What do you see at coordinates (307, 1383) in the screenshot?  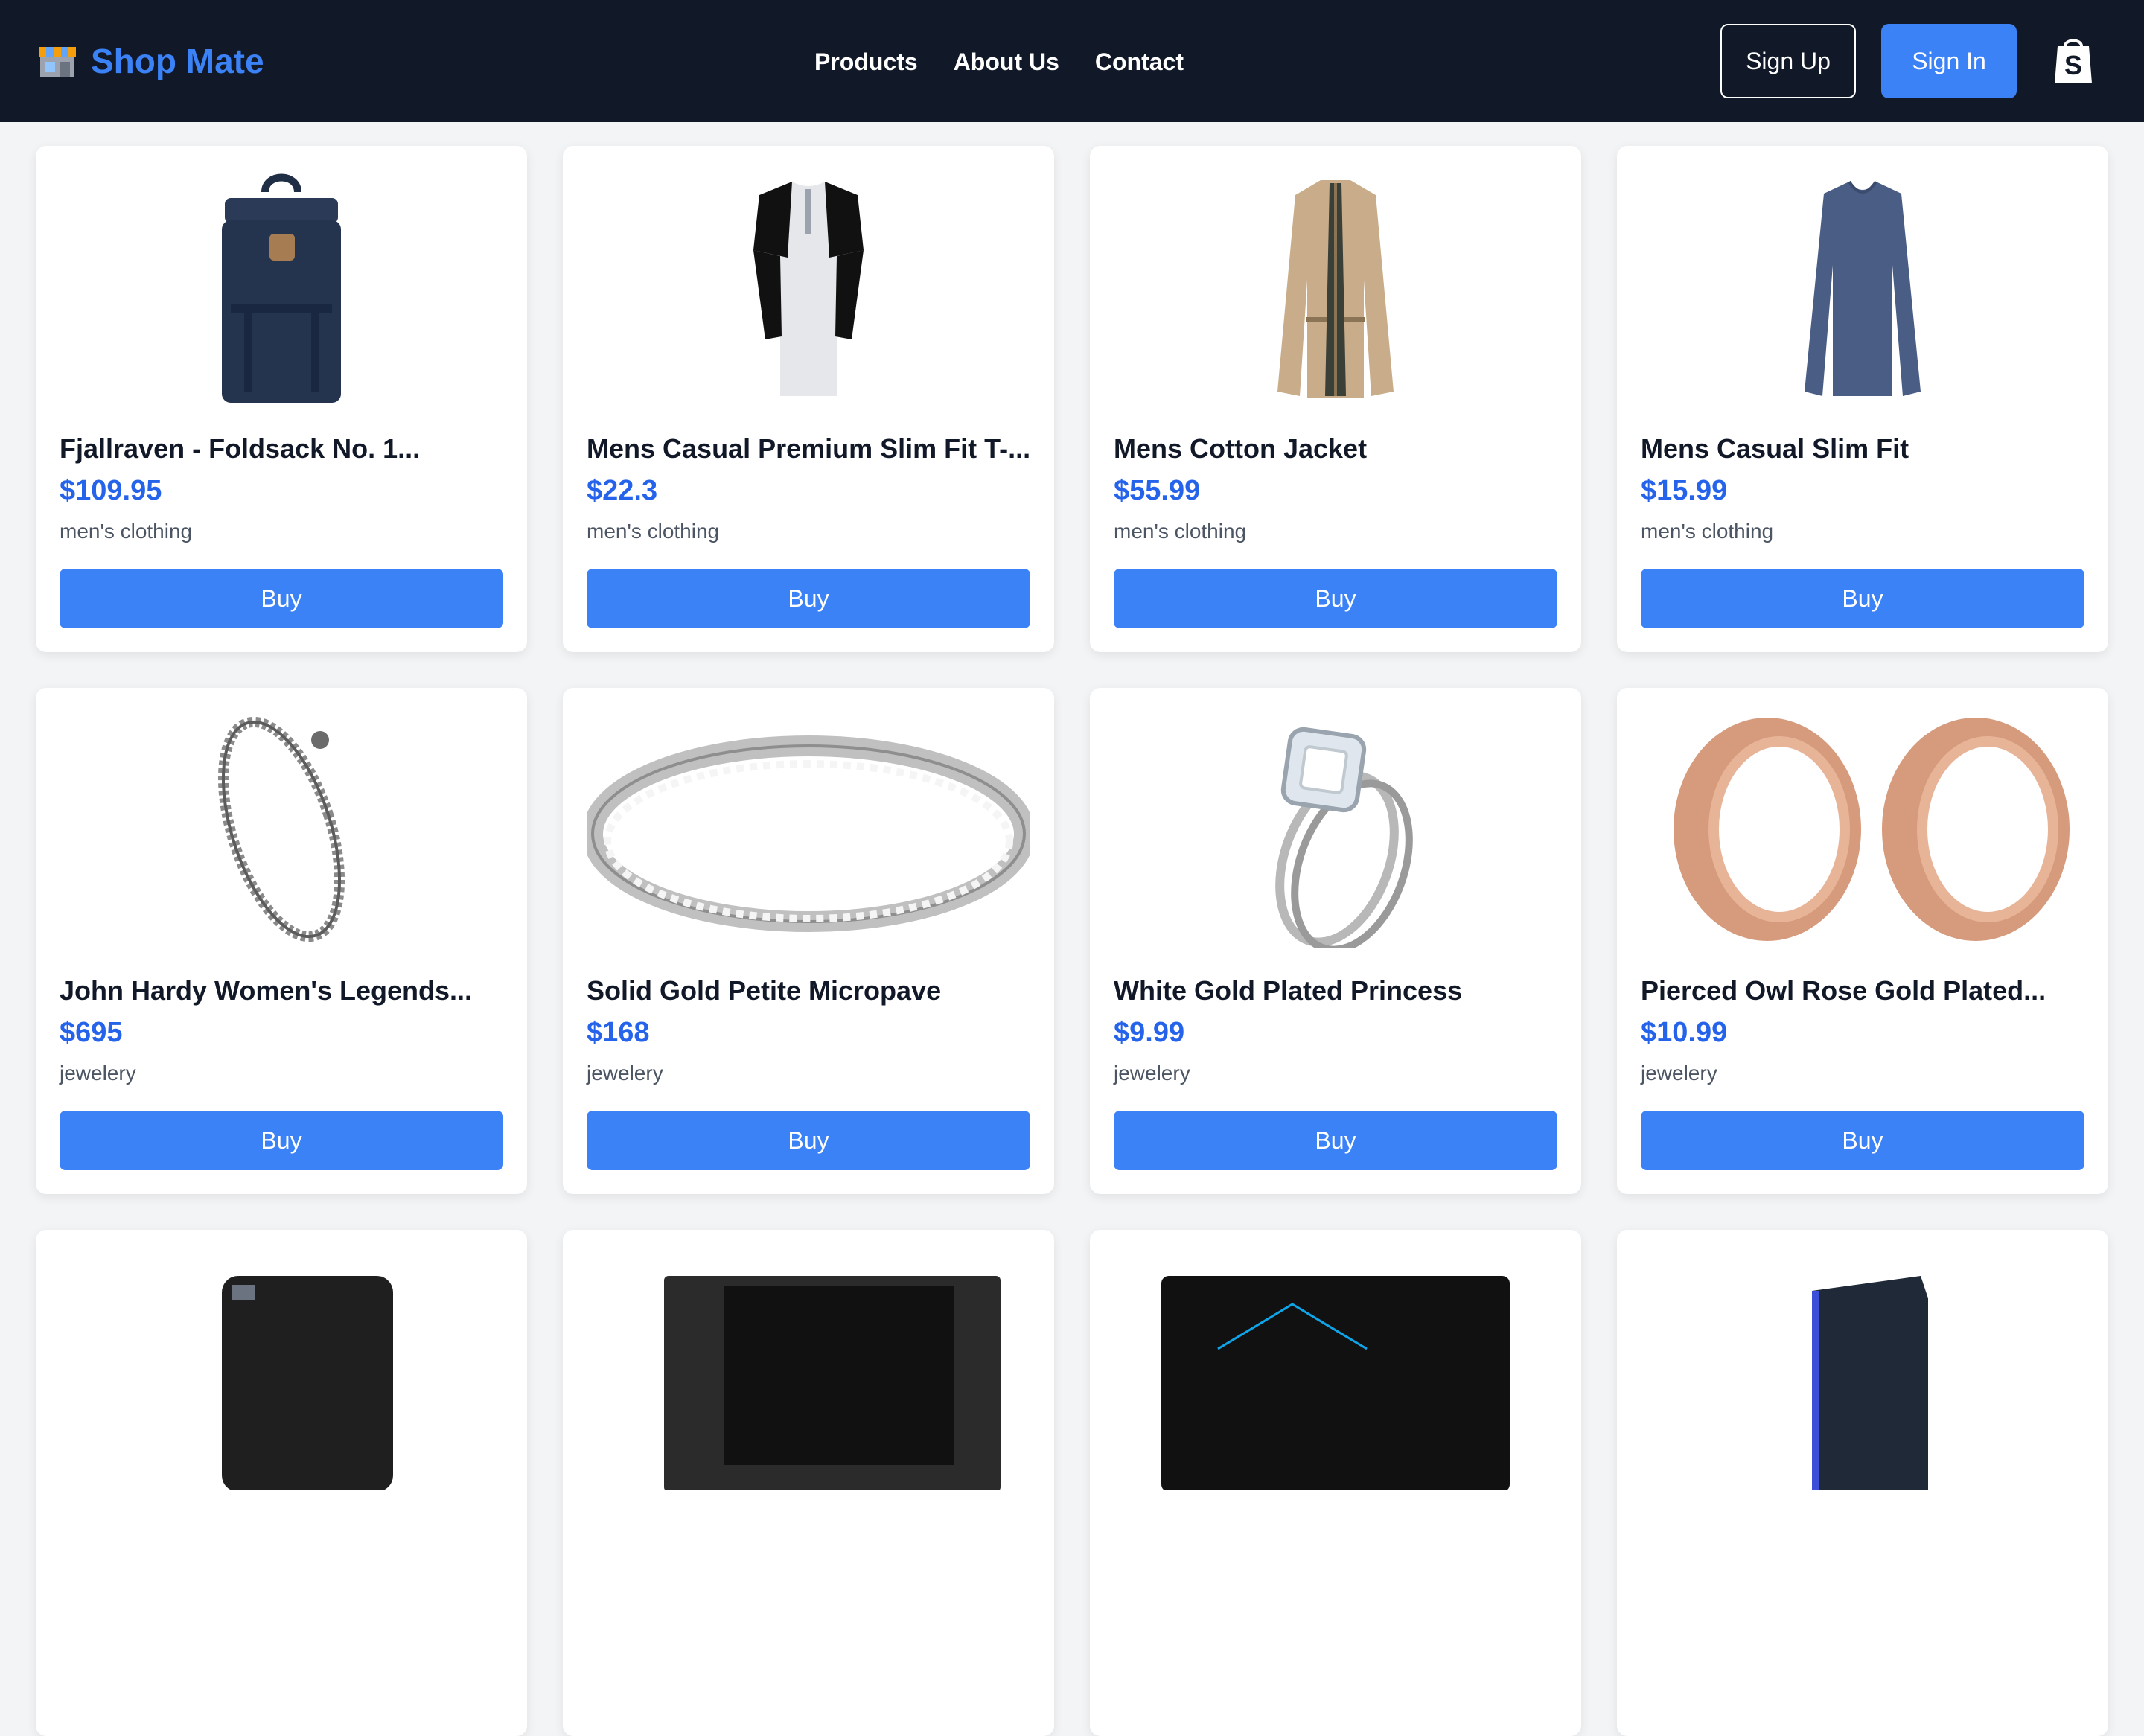 I see `external-hard-drive-image` at bounding box center [307, 1383].